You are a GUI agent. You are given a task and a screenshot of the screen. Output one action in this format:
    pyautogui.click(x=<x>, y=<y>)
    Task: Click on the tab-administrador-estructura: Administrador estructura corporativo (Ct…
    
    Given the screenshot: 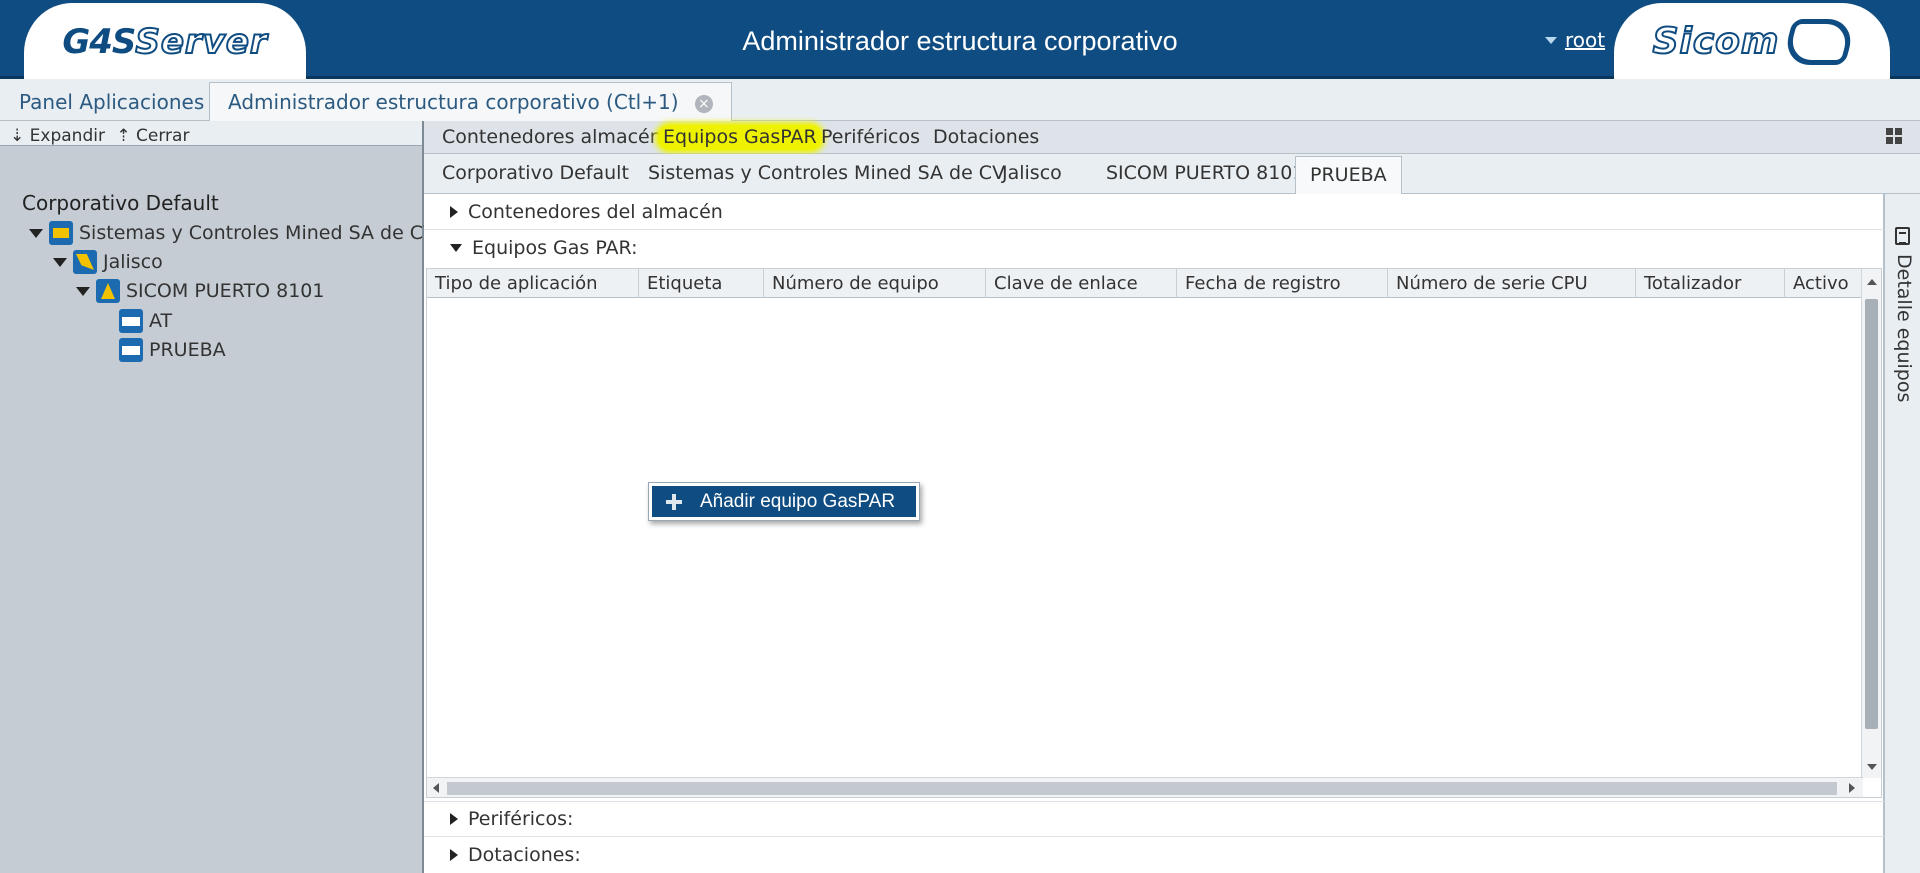 What is the action you would take?
    pyautogui.click(x=470, y=101)
    